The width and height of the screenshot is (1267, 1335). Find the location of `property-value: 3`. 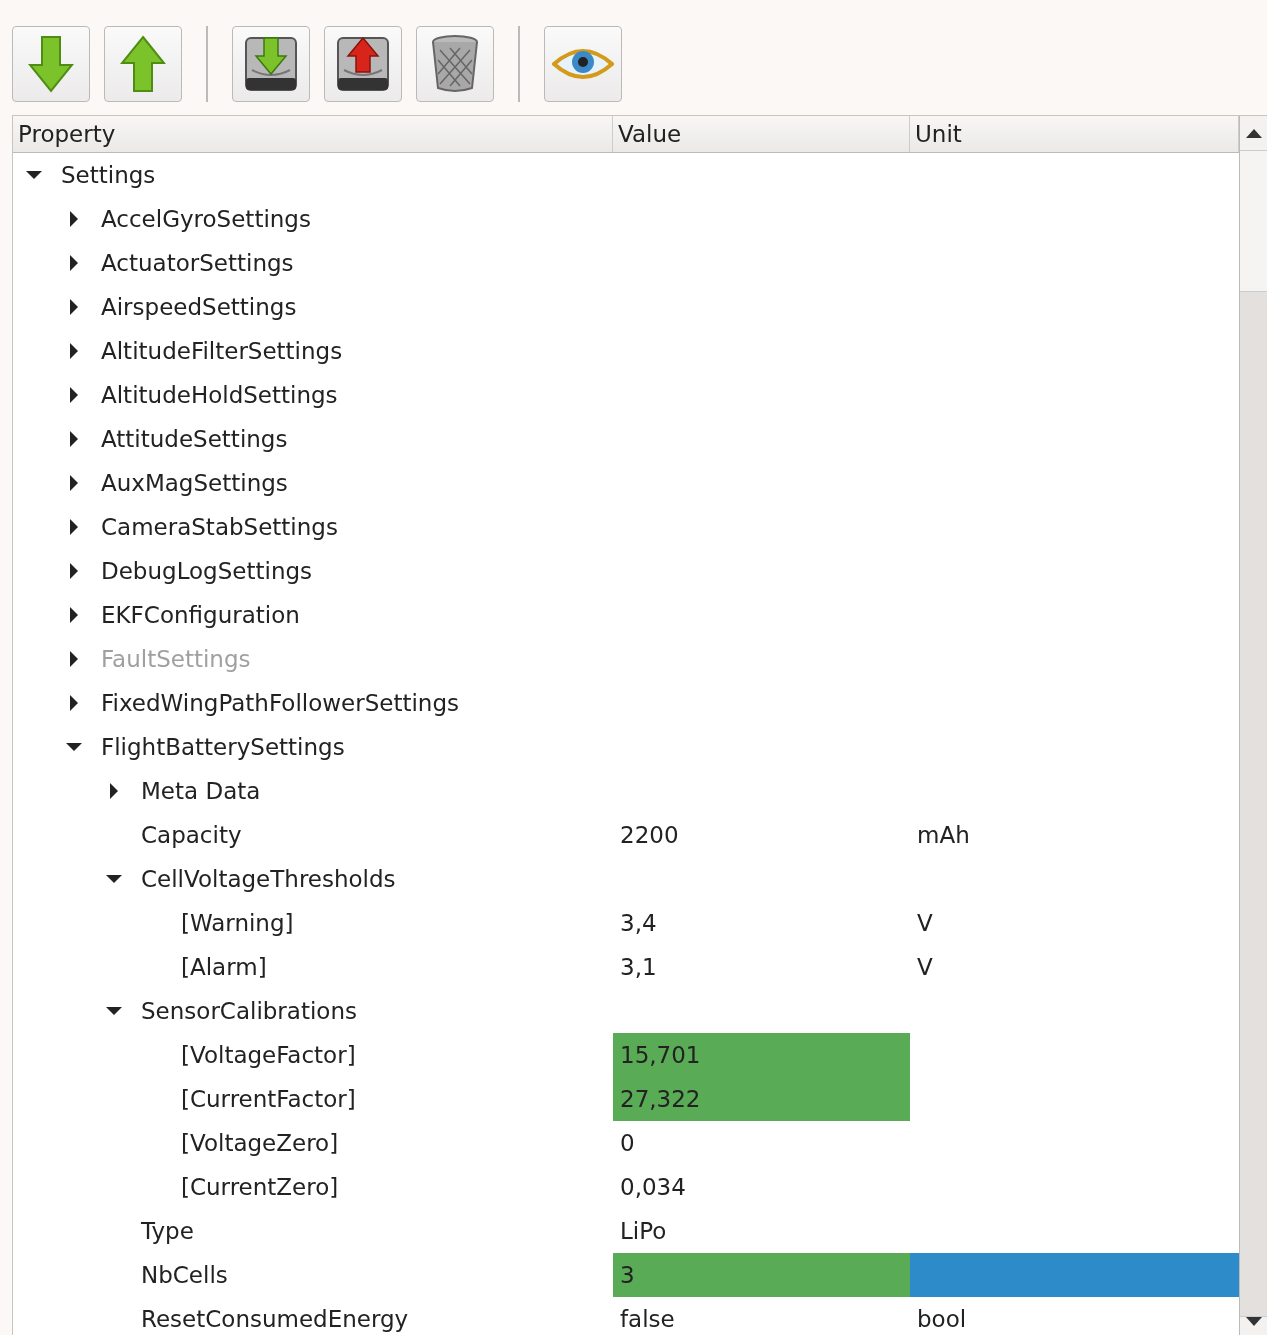

property-value: 3 is located at coordinates (627, 1275).